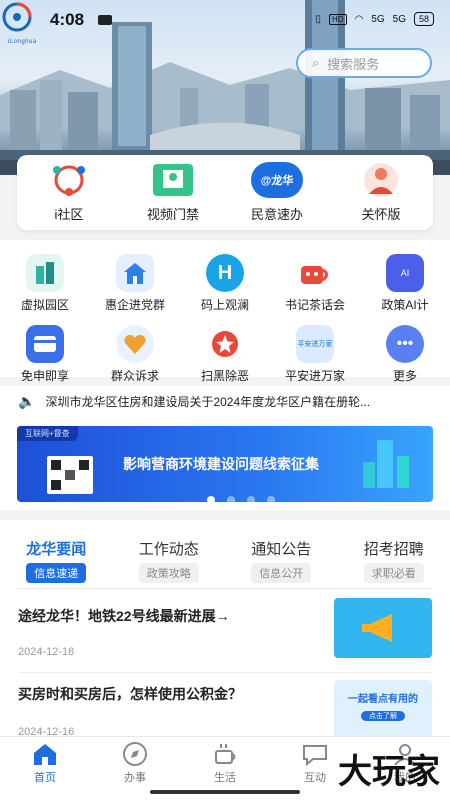 This screenshot has width=450, height=800. What do you see at coordinates (135, 344) in the screenshot?
I see `heart-hand-icon` at bounding box center [135, 344].